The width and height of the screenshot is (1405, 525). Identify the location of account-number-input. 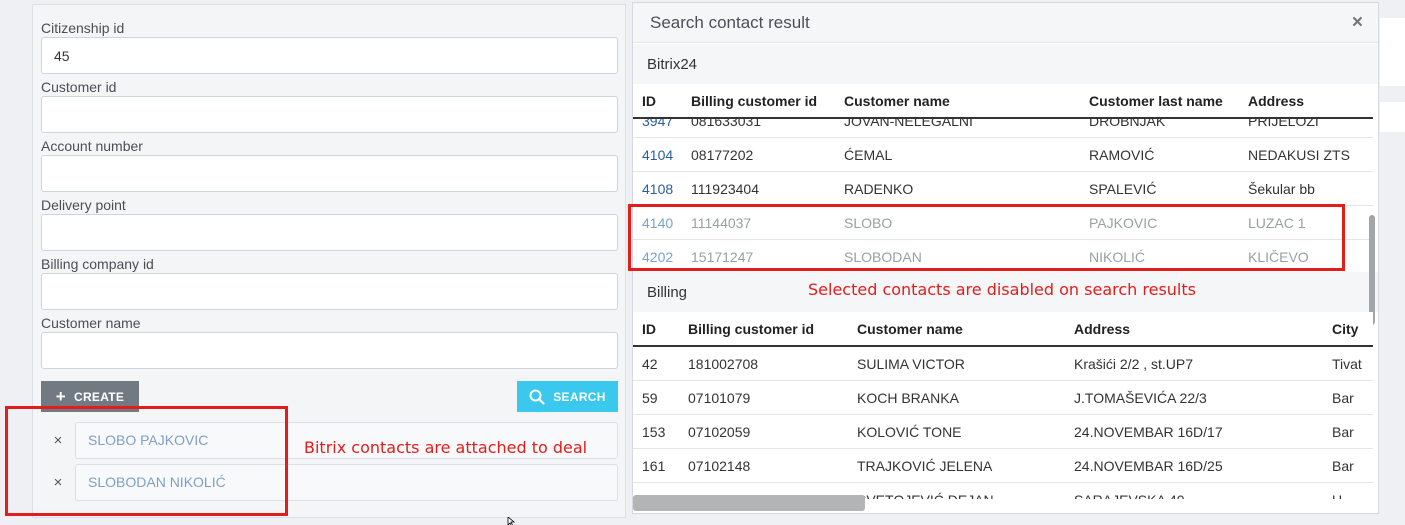
(329, 173).